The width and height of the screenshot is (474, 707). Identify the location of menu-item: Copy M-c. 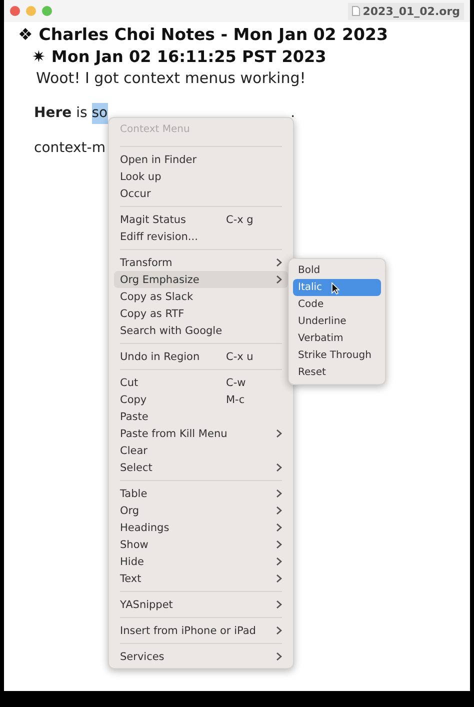
(201, 399).